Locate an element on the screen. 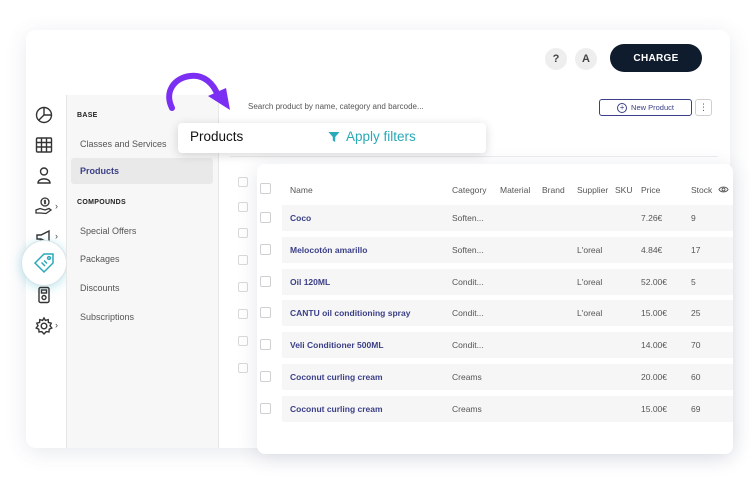 The height and width of the screenshot is (484, 753). select-all-checkbox is located at coordinates (265, 188).